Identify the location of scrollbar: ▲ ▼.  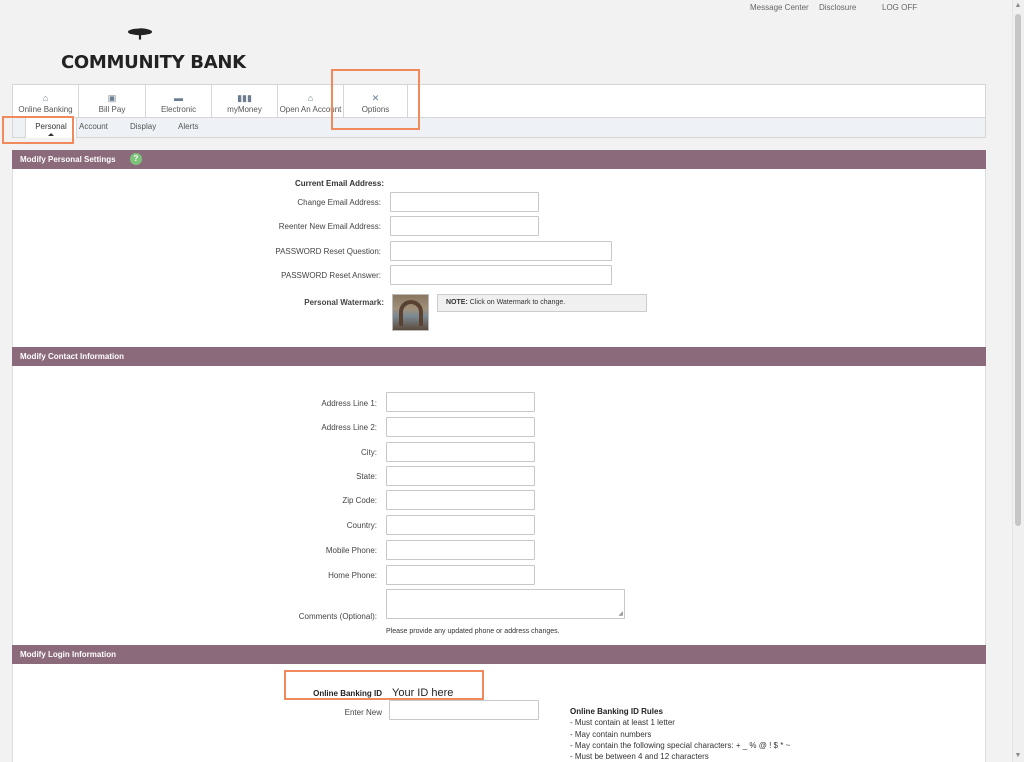
(1018, 381).